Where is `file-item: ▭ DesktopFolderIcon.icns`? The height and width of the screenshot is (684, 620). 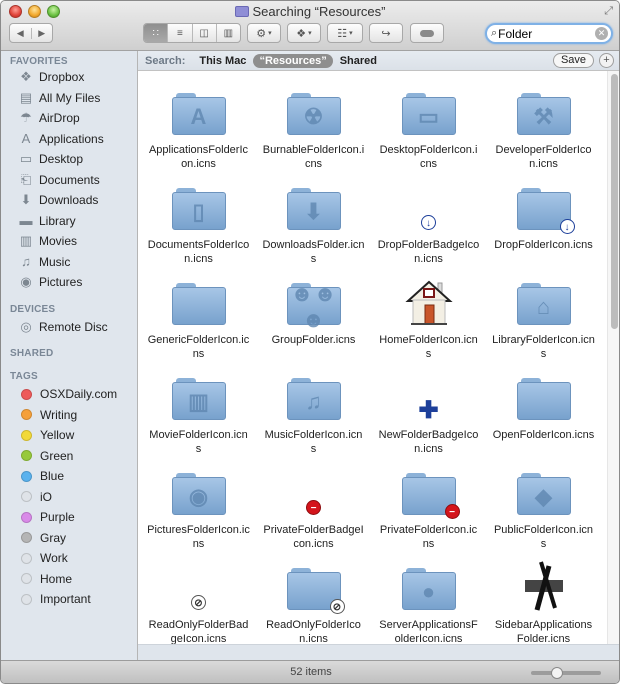 file-item: ▭ DesktopFolderIcon.icns is located at coordinates (428, 126).